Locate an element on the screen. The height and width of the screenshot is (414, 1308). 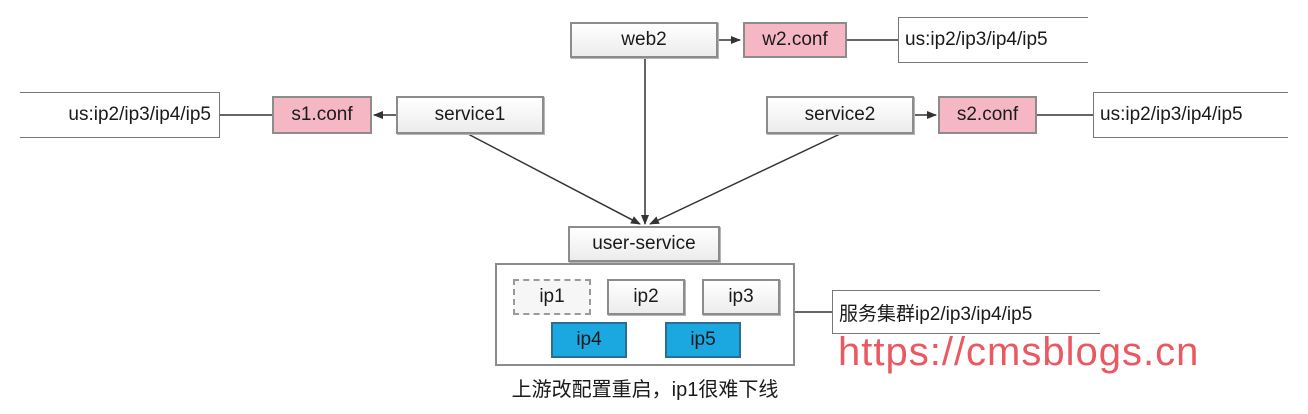
ip1-node: ip1 is located at coordinates (552, 297).